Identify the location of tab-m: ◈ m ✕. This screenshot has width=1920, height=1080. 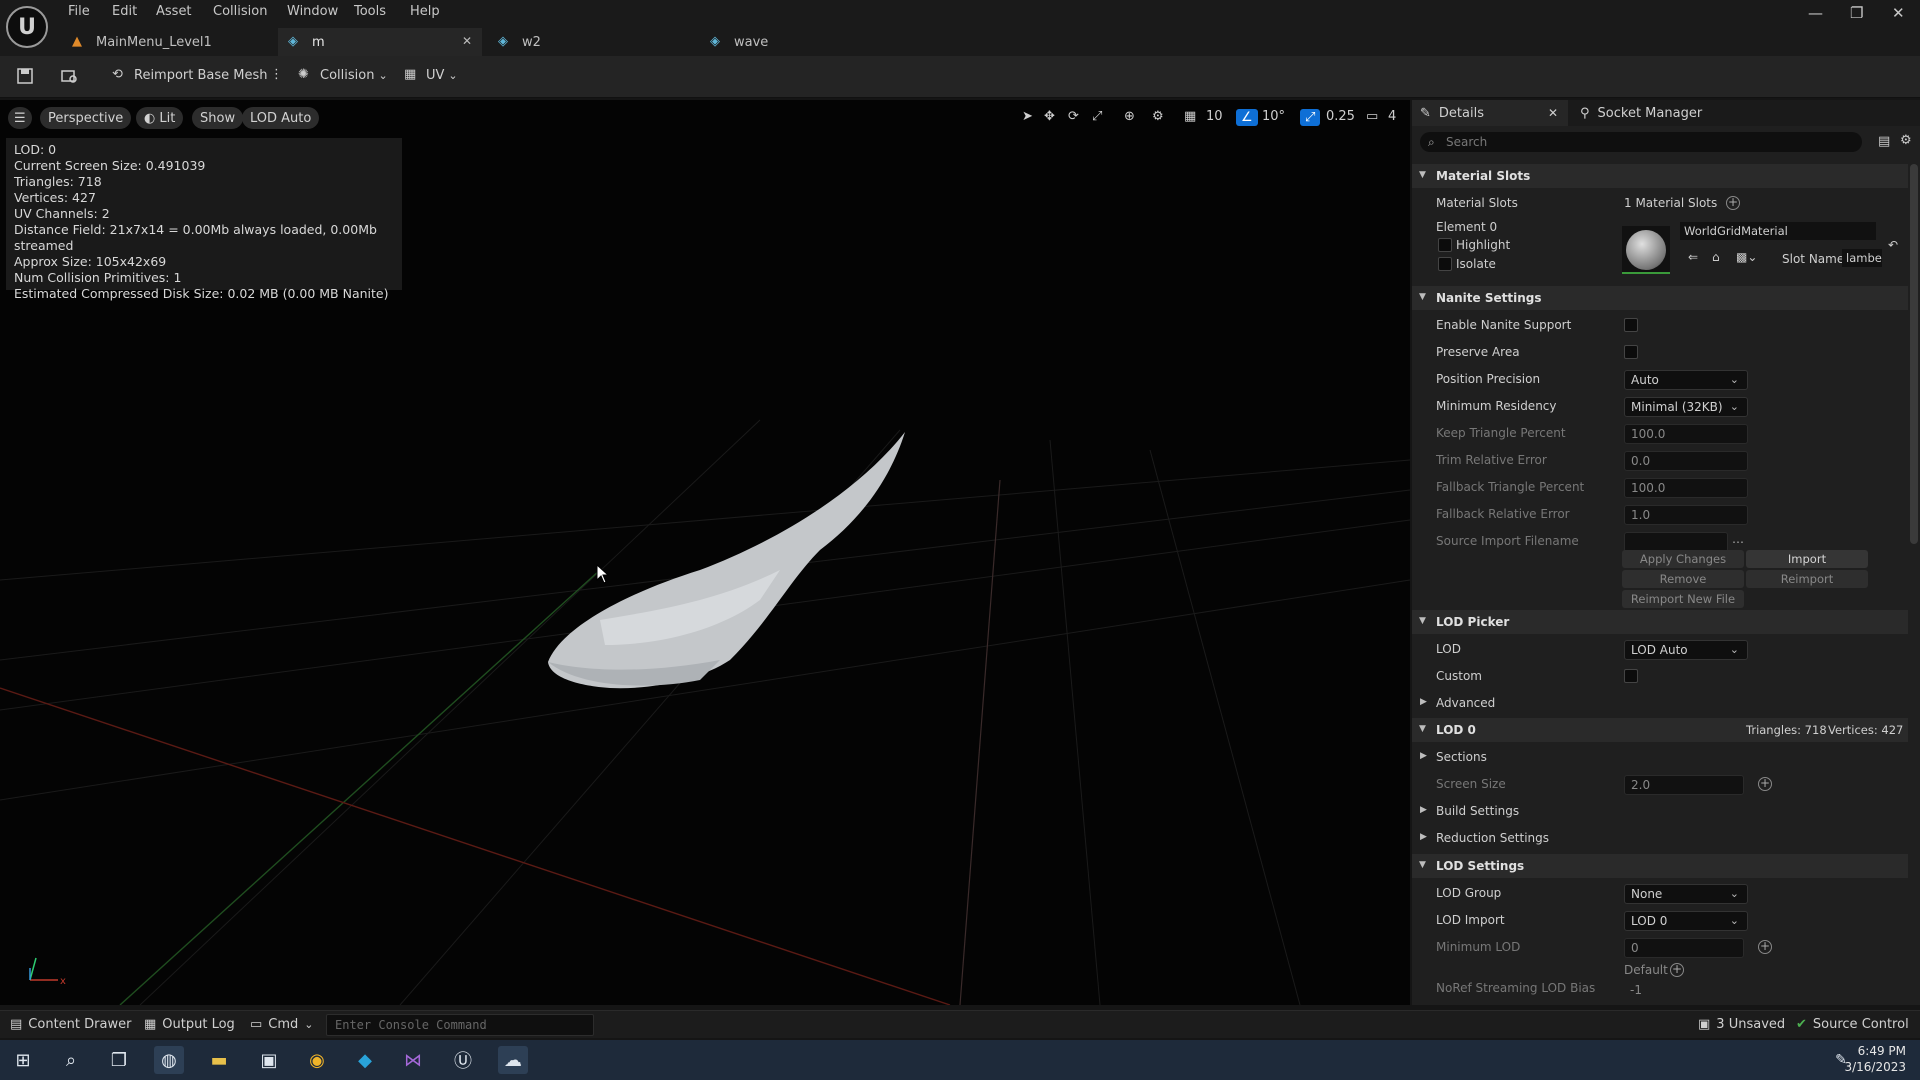
(380, 42).